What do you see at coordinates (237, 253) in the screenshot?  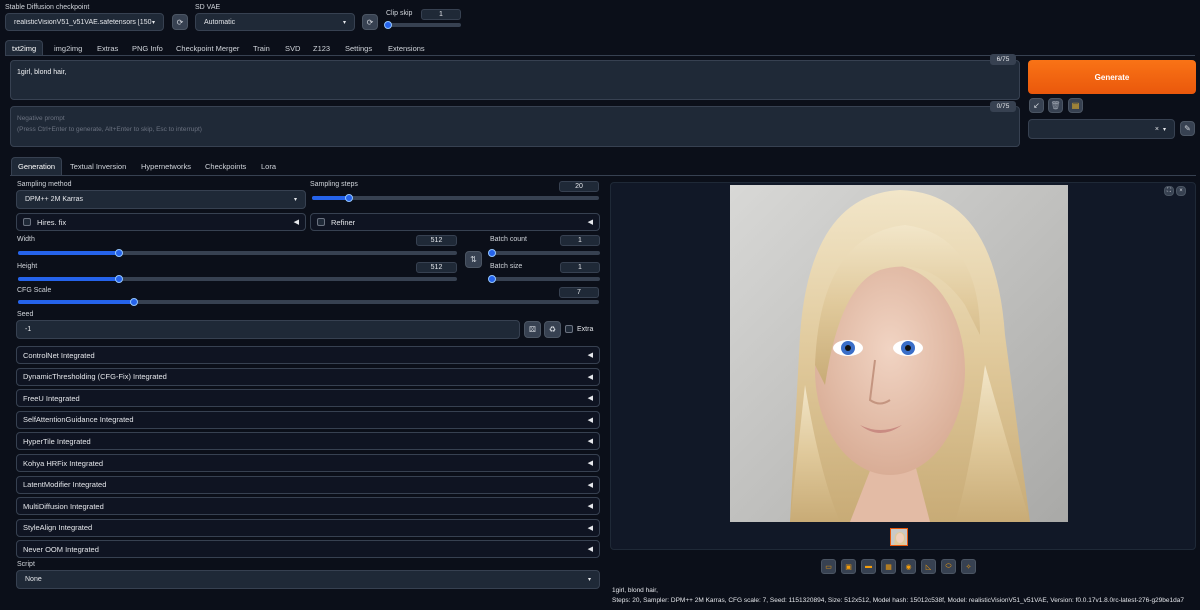 I see `width-slider` at bounding box center [237, 253].